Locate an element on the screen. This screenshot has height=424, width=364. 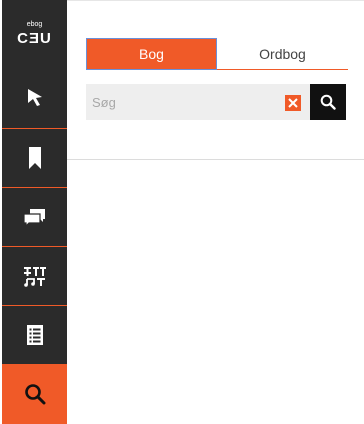
sidebar-item-pointer is located at coordinates (34, 97).